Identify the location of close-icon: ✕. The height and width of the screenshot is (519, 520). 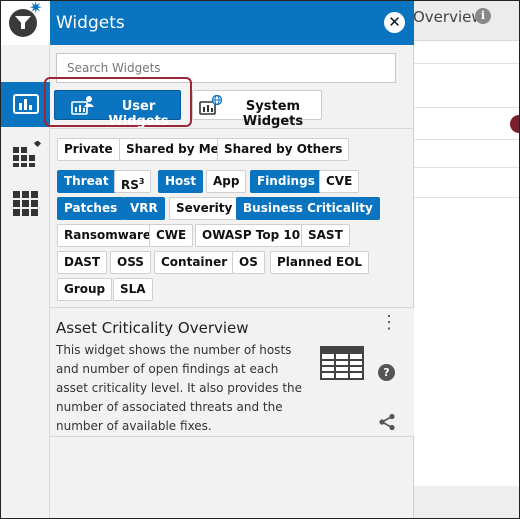
(394, 22).